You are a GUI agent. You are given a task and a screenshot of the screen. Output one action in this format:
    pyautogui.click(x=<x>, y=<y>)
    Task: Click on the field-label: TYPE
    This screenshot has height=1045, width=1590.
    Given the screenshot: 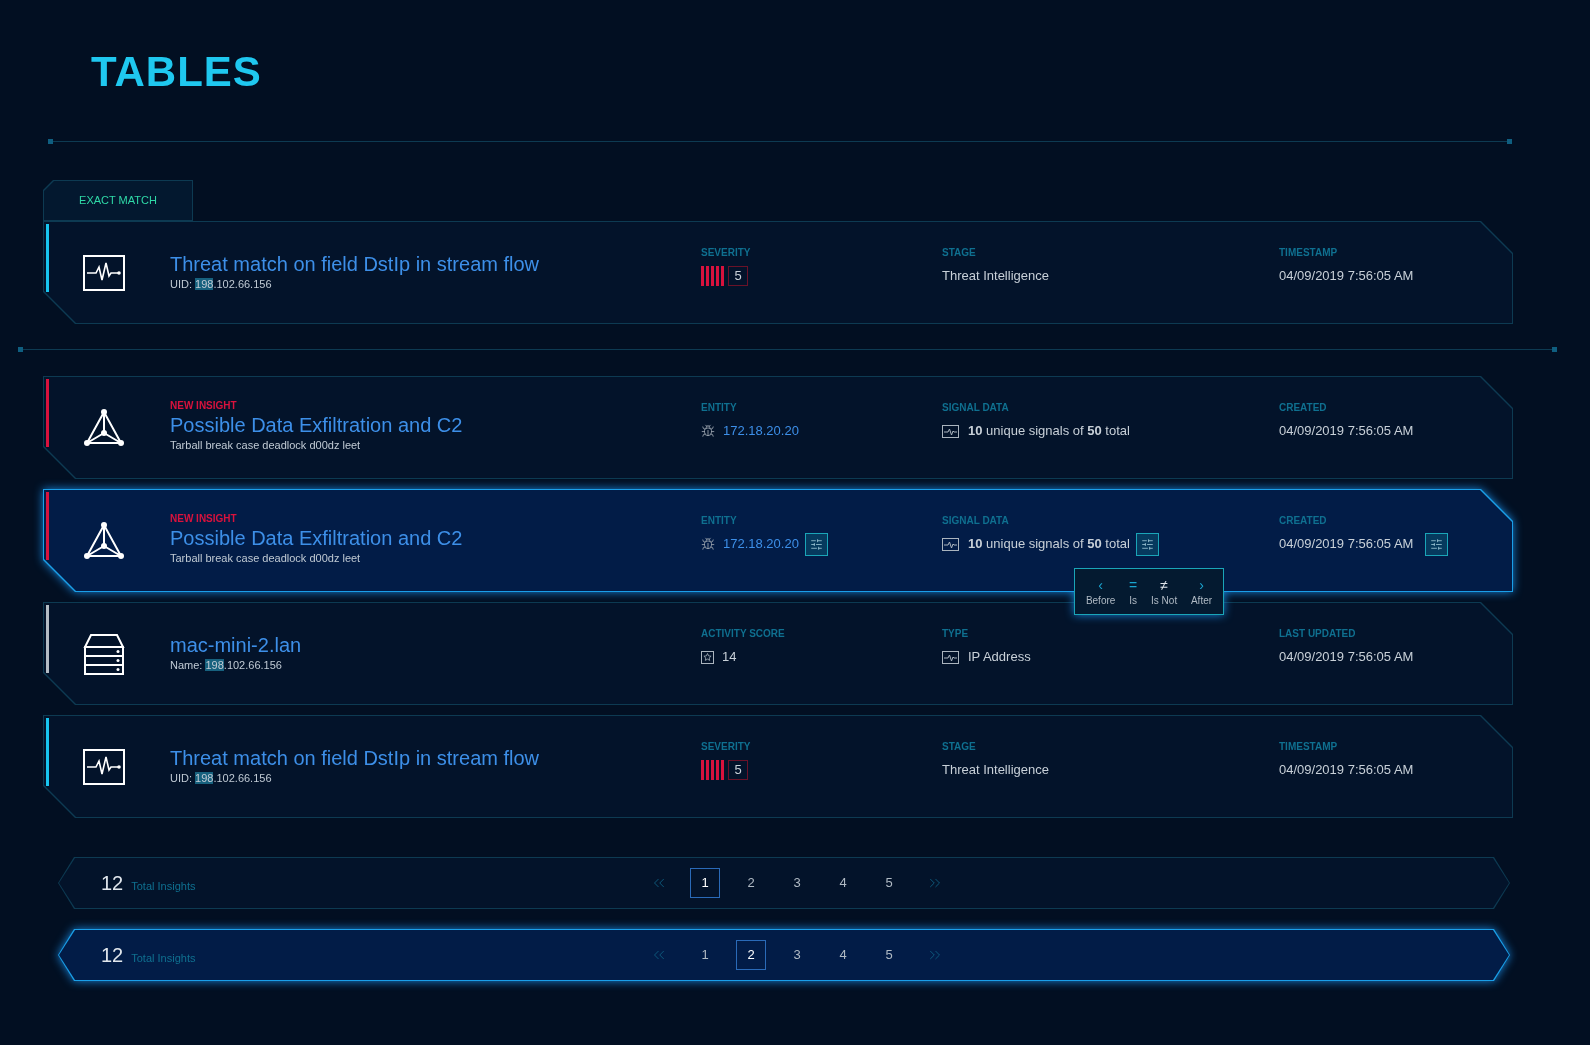 What is the action you would take?
    pyautogui.click(x=956, y=634)
    